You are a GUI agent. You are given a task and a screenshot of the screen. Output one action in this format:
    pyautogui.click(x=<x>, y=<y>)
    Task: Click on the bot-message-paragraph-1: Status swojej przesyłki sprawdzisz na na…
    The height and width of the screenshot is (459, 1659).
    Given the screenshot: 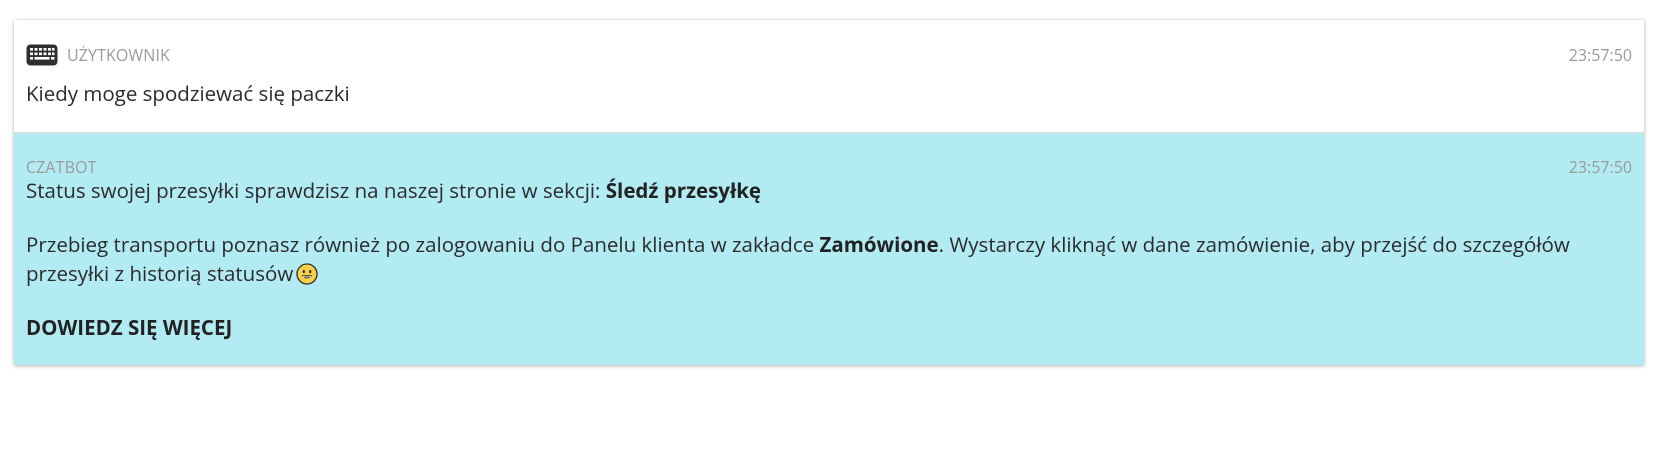 What is the action you would take?
    pyautogui.click(x=829, y=191)
    